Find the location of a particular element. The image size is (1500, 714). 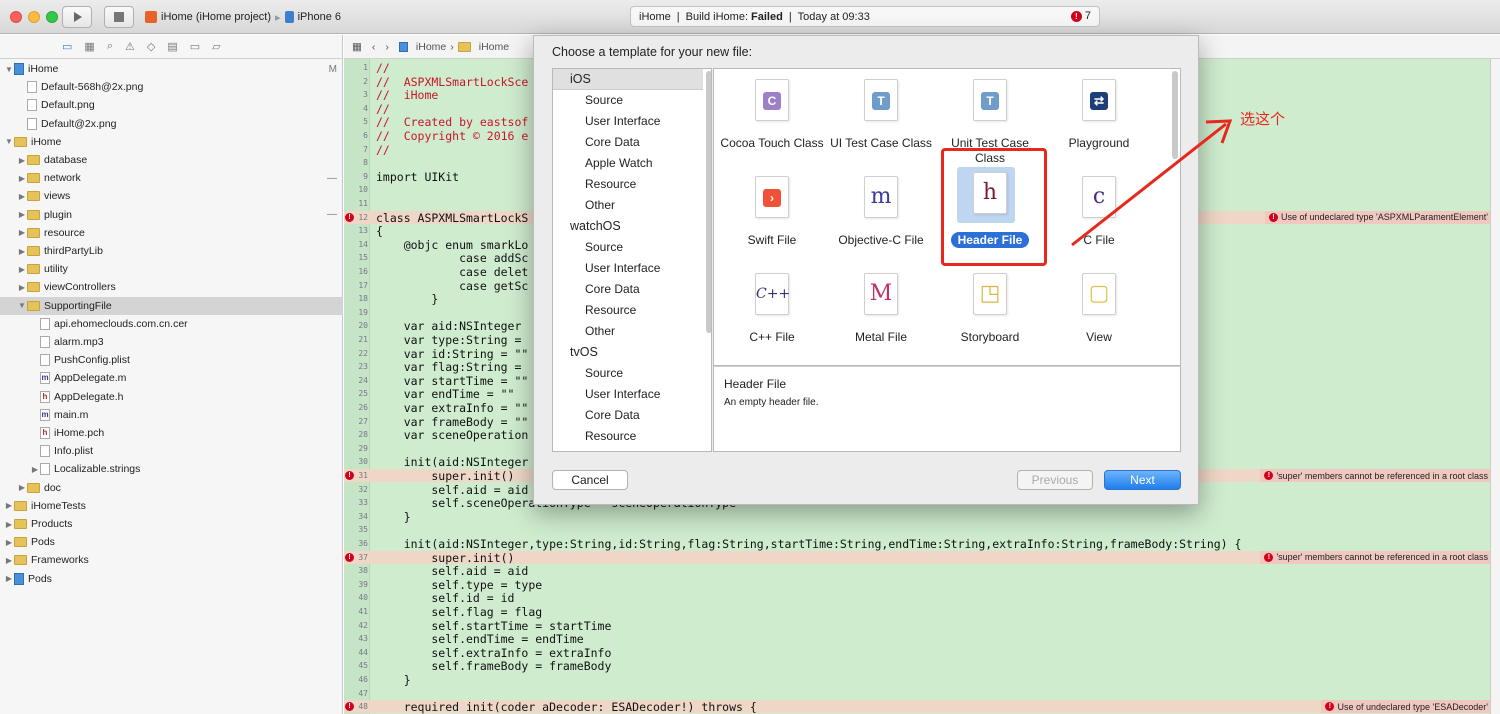

file-tree-item: m AppDelegate.m is located at coordinates (171, 378).